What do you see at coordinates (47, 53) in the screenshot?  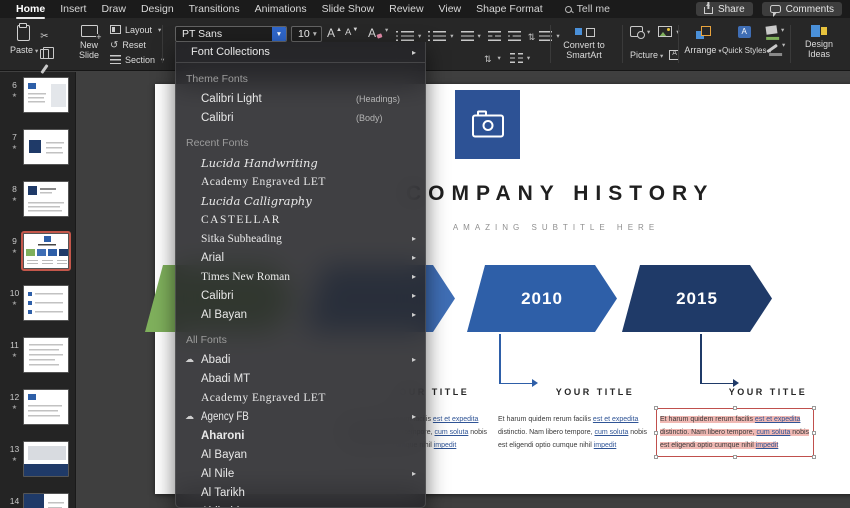 I see `copy-icon` at bounding box center [47, 53].